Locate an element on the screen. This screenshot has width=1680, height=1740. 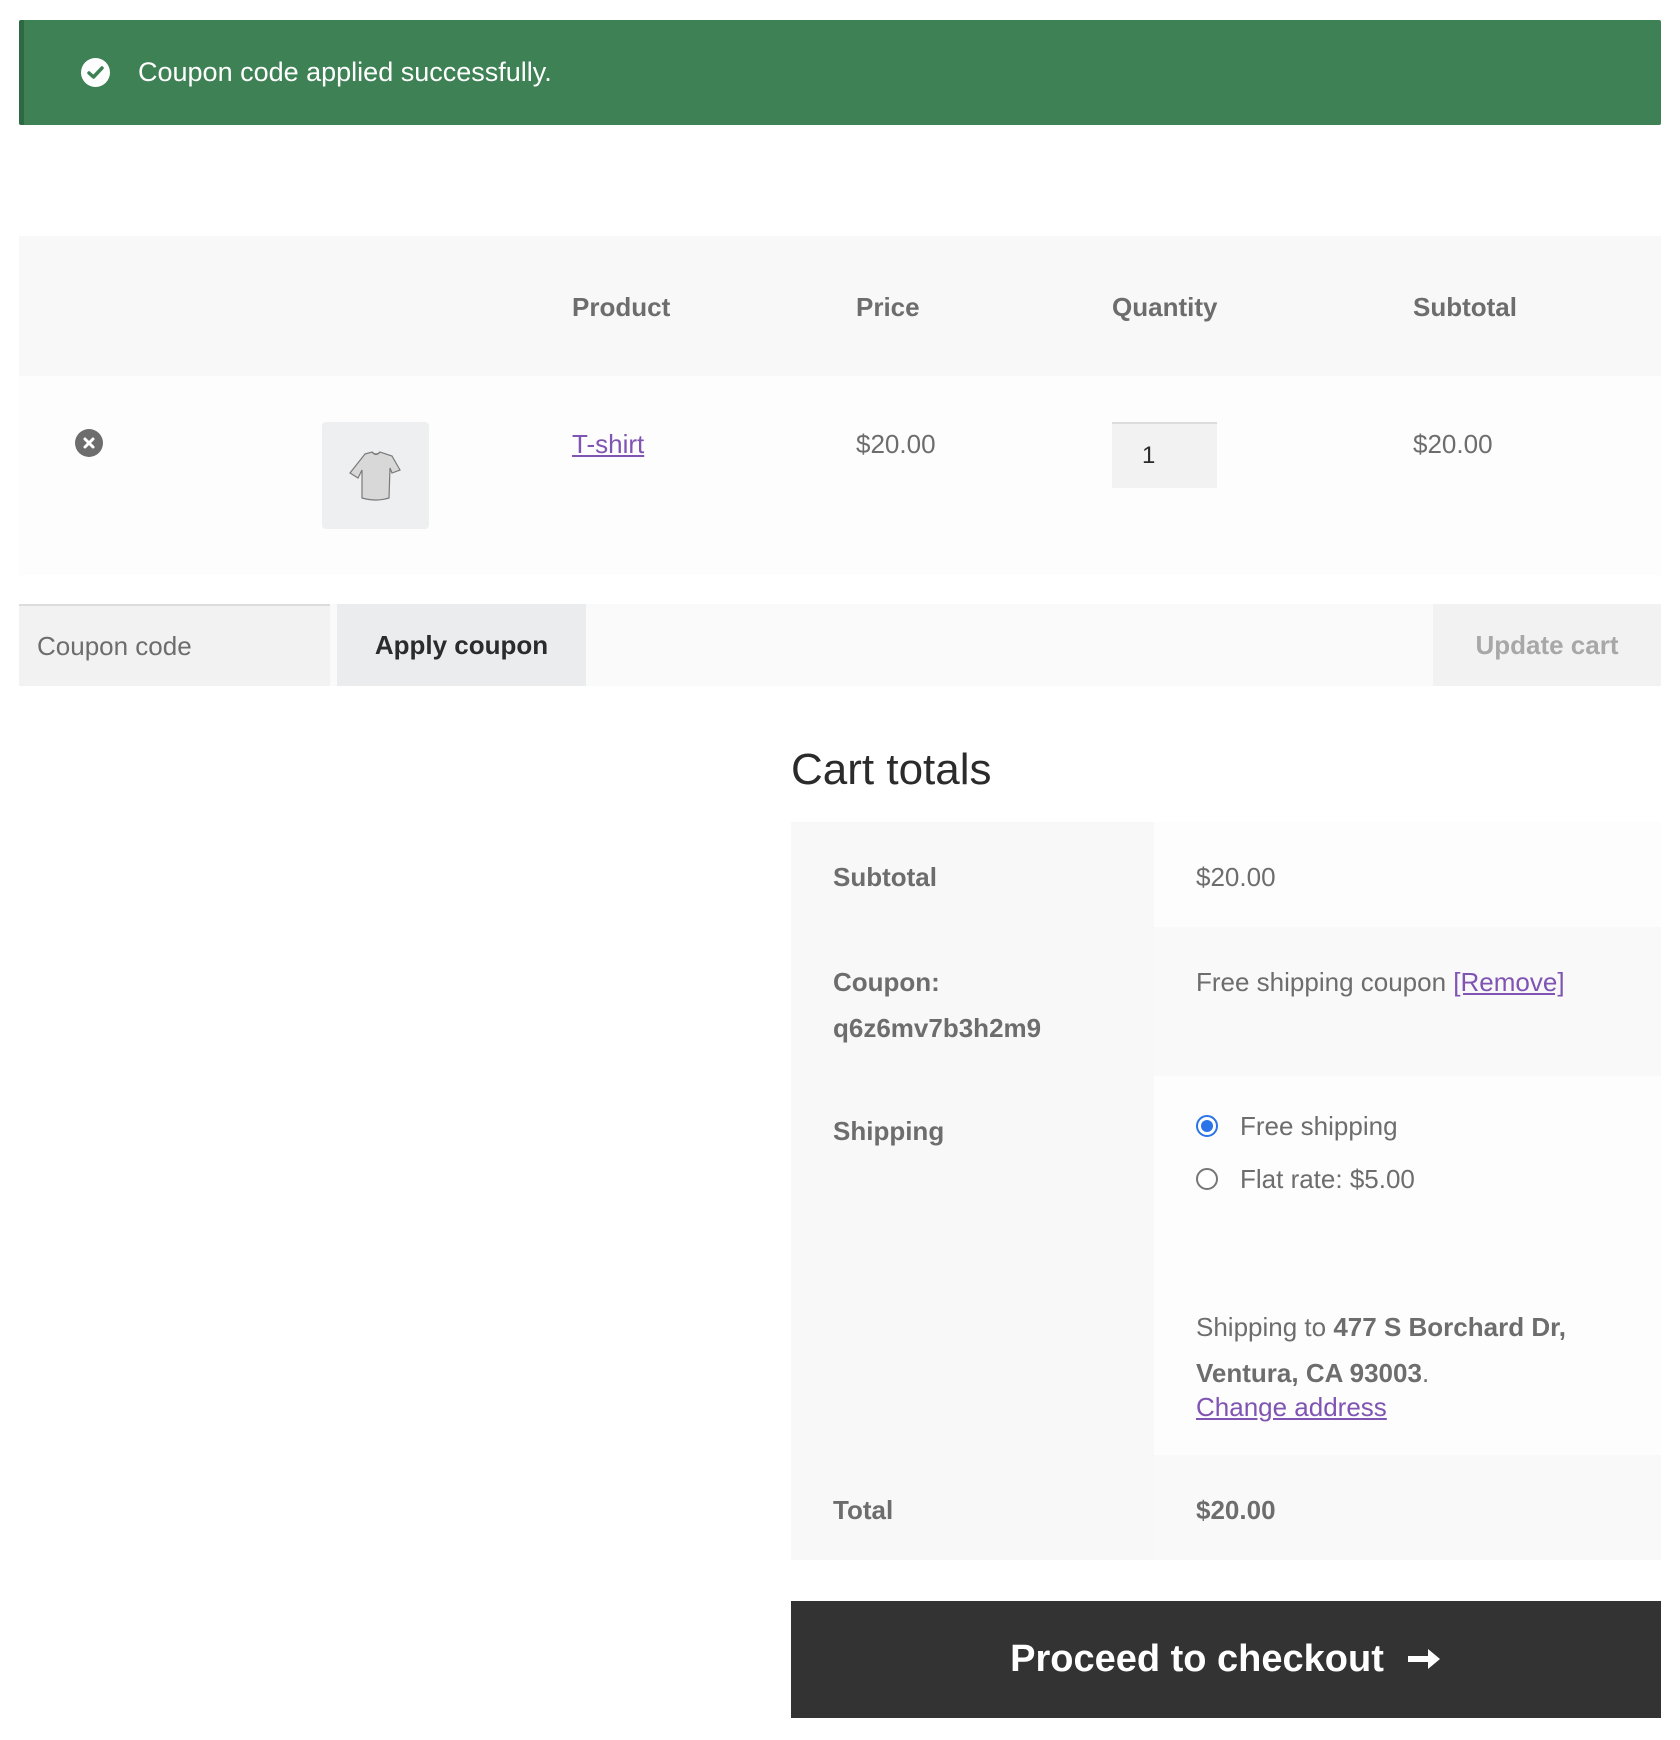
cart-table-header: Product Price Quantity Subtotal is located at coordinates (840, 306).